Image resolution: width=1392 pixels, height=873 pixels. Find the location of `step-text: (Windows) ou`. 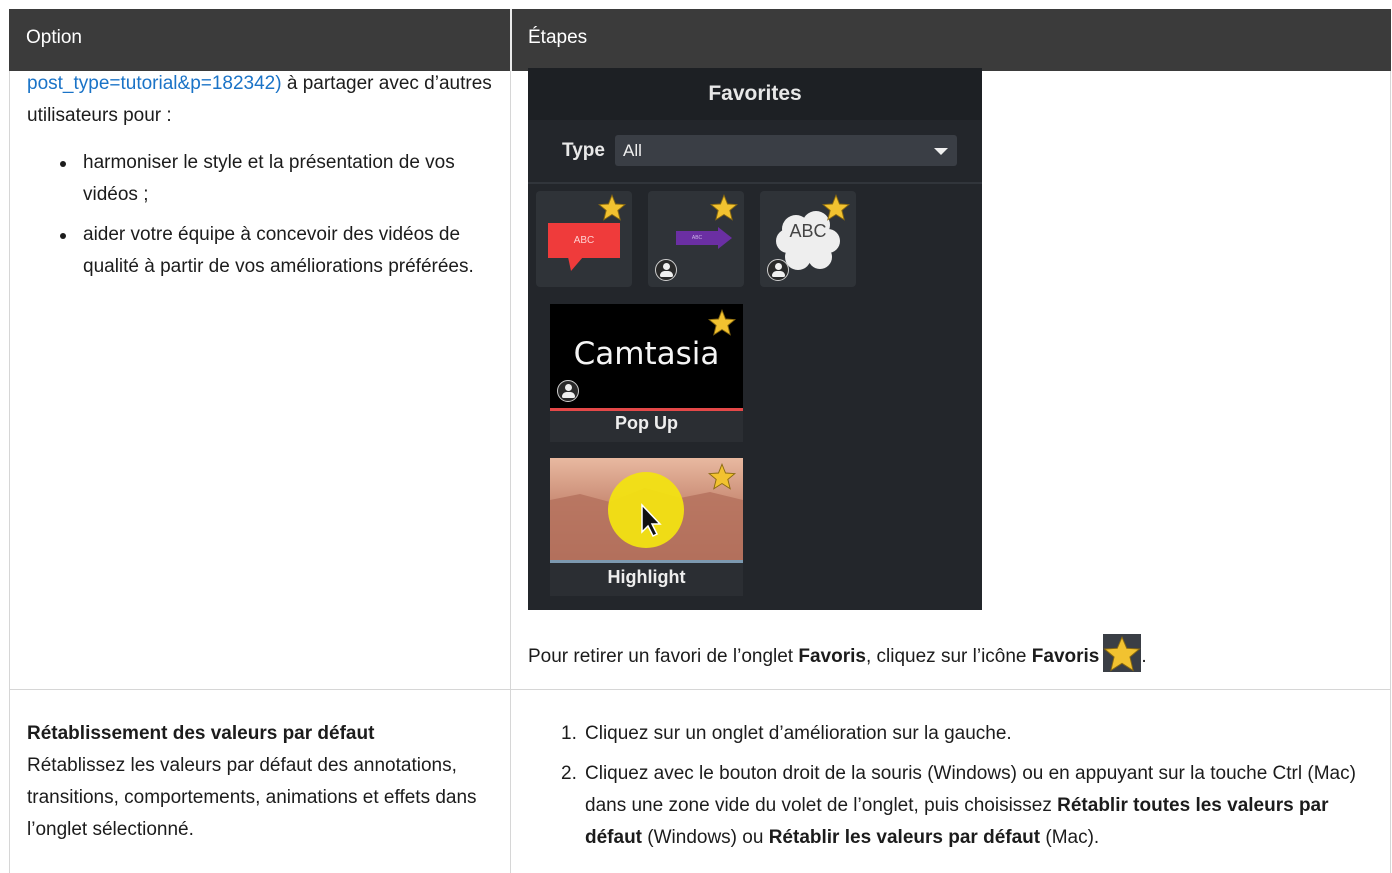

step-text: (Windows) ou is located at coordinates (705, 837).